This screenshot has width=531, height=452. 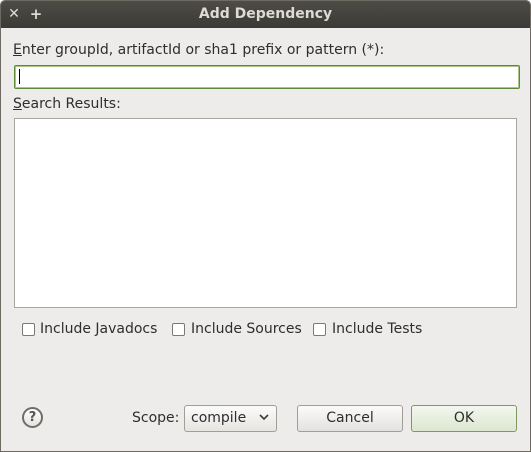 I want to click on dialog-title: Add Dependency, so click(x=265, y=14).